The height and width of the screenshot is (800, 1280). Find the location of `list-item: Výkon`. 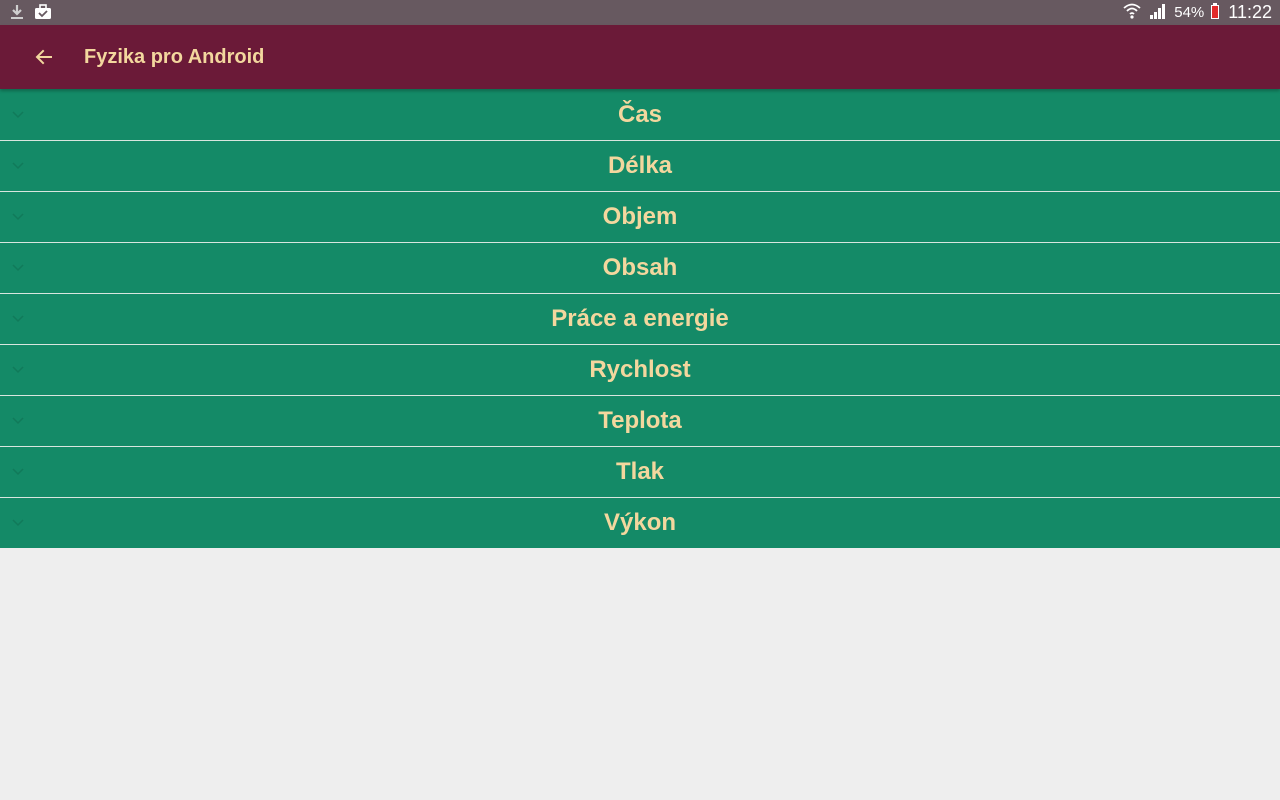

list-item: Výkon is located at coordinates (640, 522).